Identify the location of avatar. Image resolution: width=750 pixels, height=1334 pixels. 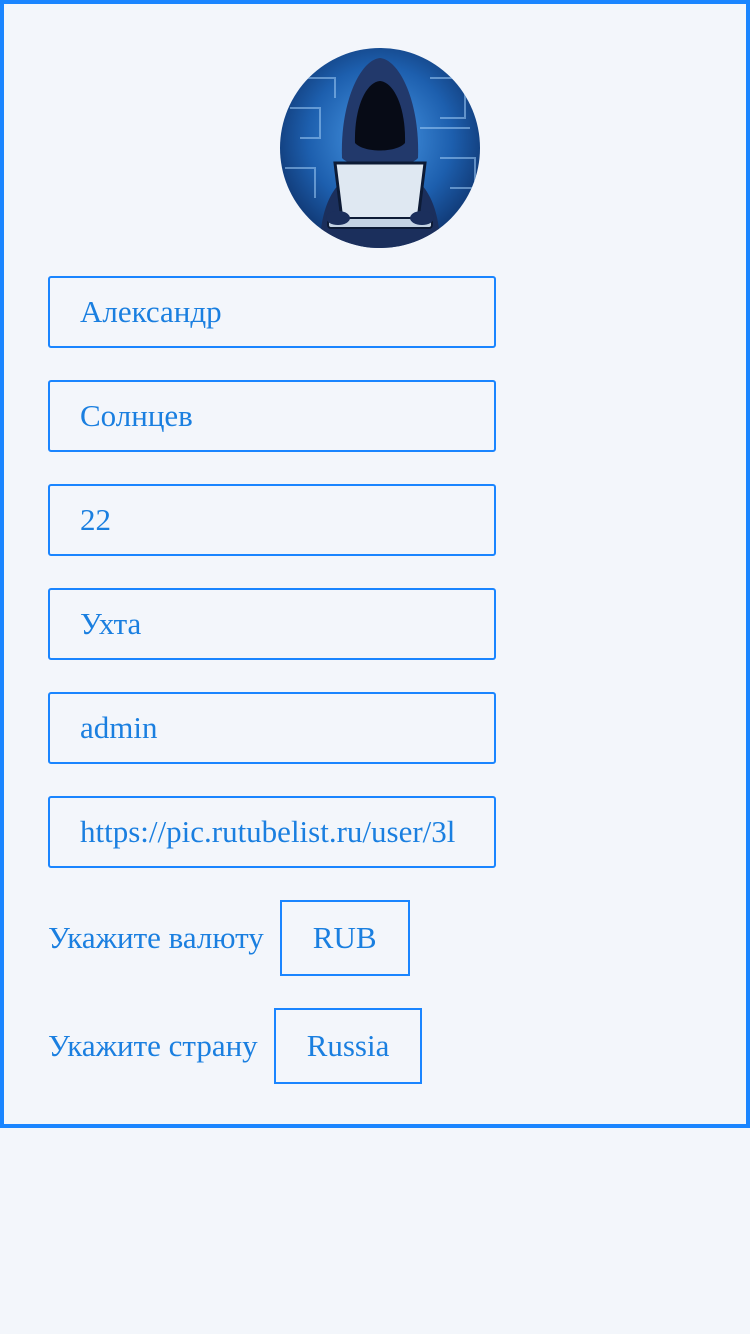
(380, 148).